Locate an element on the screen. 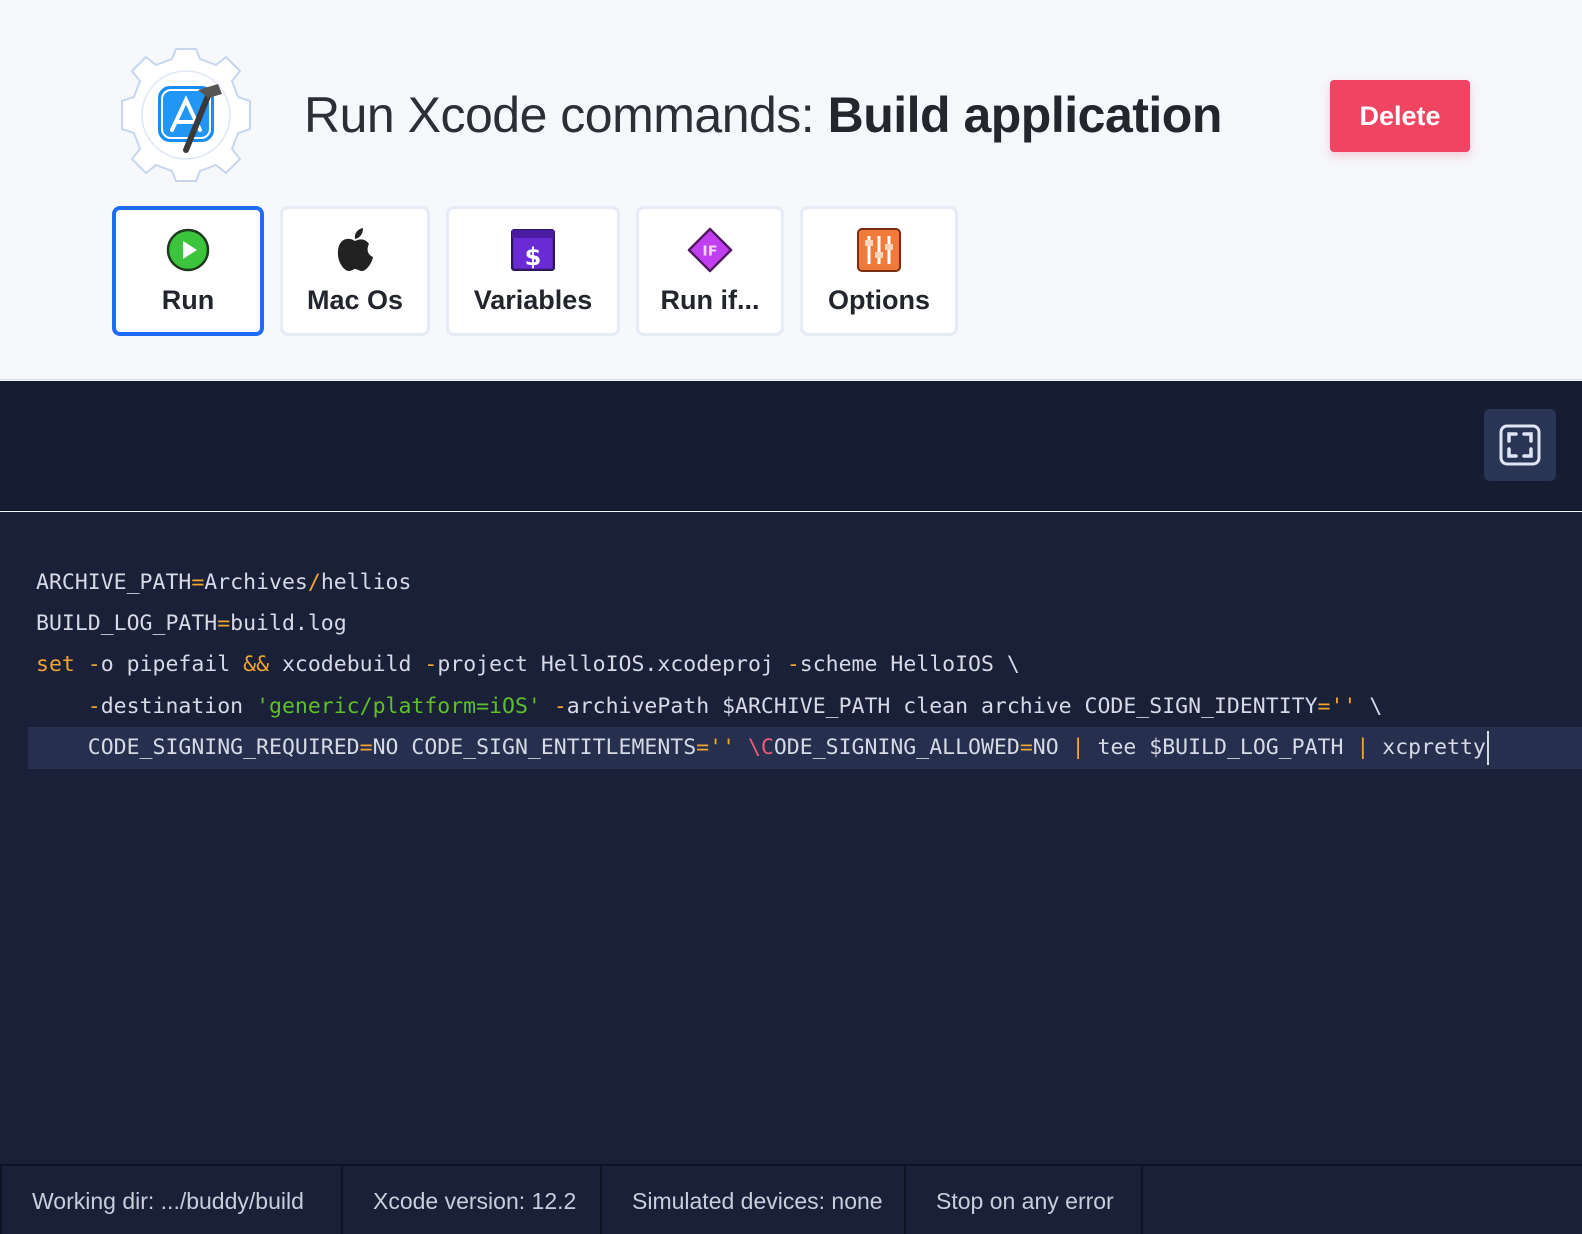  tab-variables-label: Variables is located at coordinates (533, 300).